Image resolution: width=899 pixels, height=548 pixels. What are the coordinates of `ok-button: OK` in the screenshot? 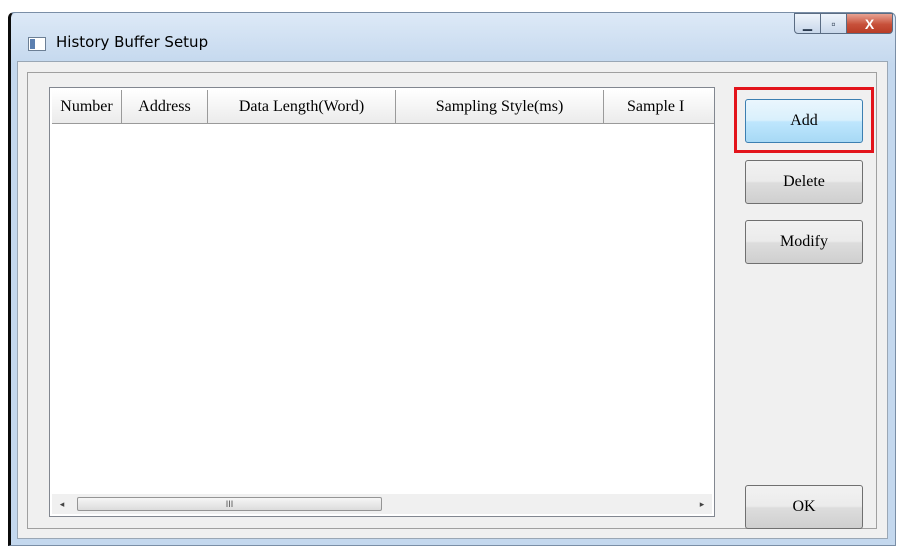 It's located at (804, 507).